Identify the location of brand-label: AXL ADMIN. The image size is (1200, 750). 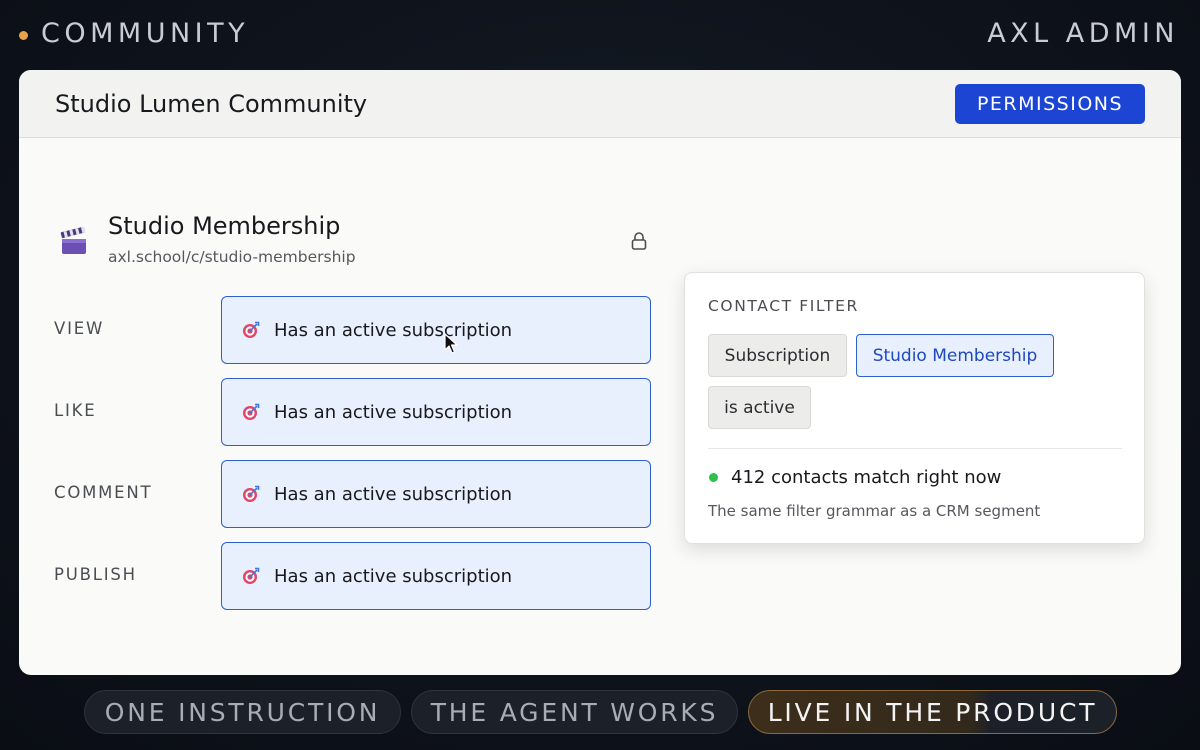
(1083, 33).